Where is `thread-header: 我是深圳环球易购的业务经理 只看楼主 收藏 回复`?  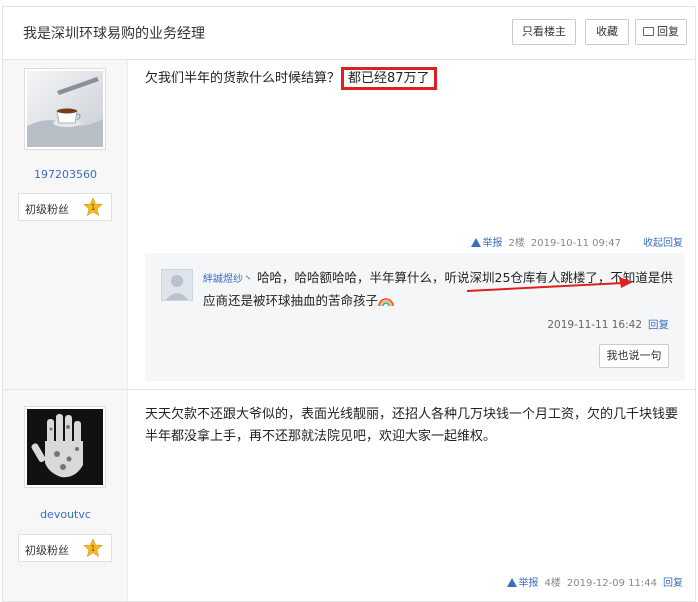 thread-header: 我是深圳环球易购的业务经理 只看楼主 收藏 回复 is located at coordinates (349, 33).